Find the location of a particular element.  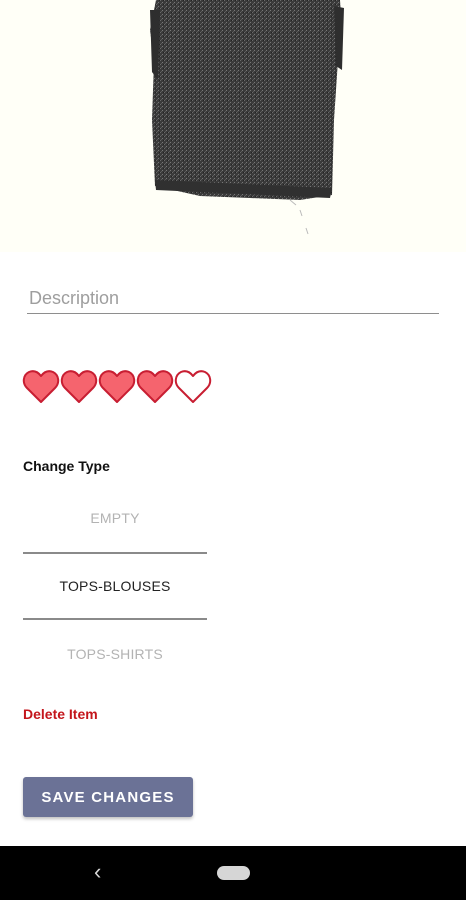

type-option-tops-blouses: TOPS-BLOUSES is located at coordinates (115, 586).